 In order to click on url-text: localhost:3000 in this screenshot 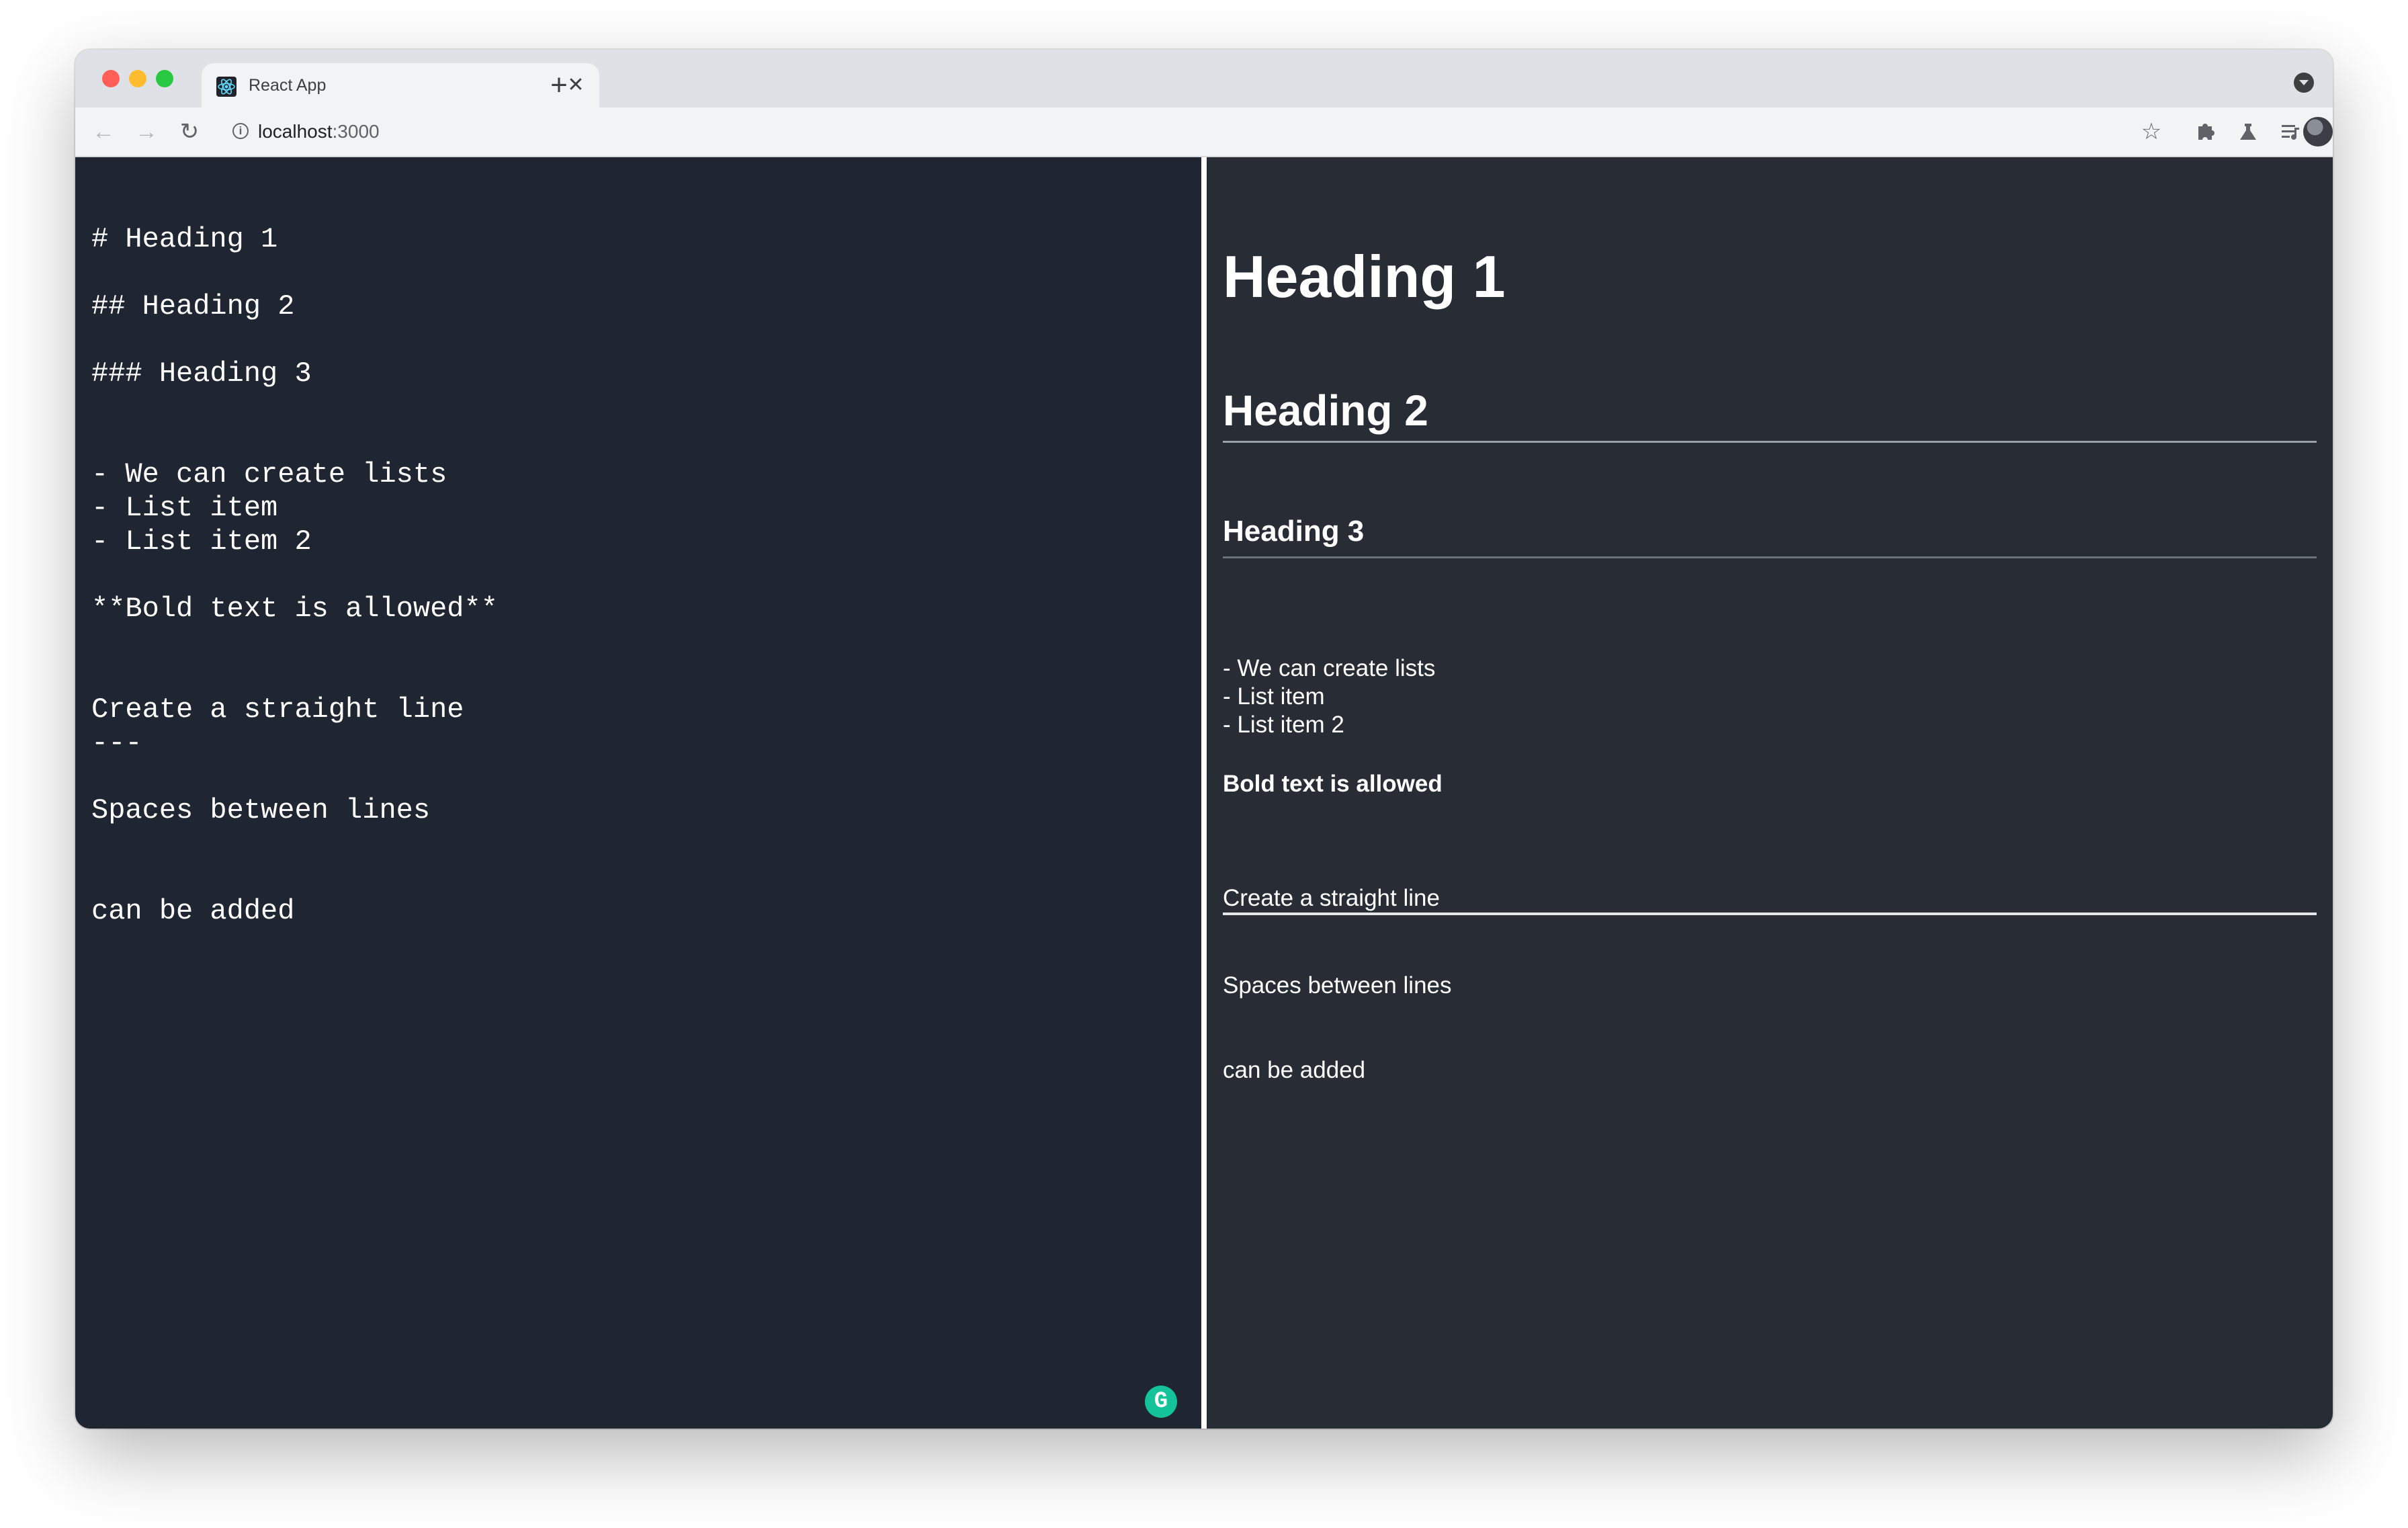, I will do `click(319, 131)`.